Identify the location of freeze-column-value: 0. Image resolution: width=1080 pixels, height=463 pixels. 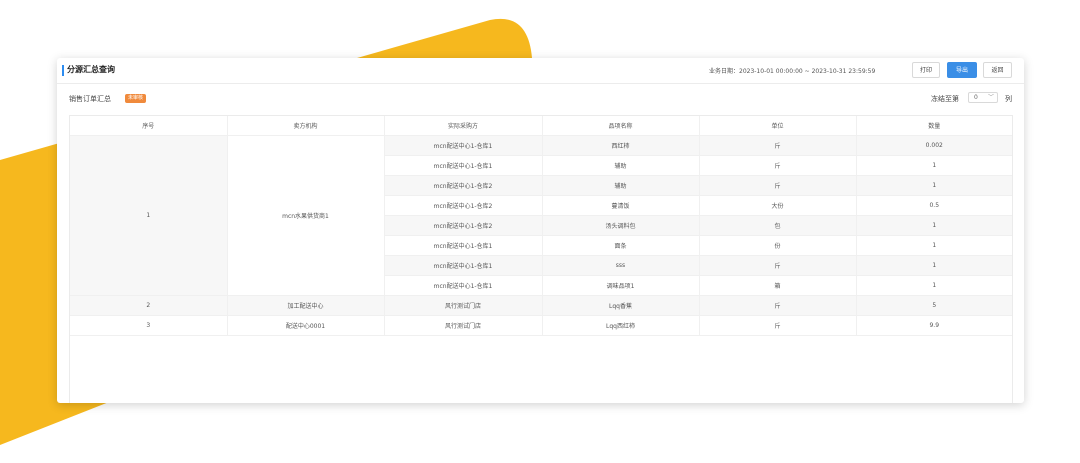
(976, 97).